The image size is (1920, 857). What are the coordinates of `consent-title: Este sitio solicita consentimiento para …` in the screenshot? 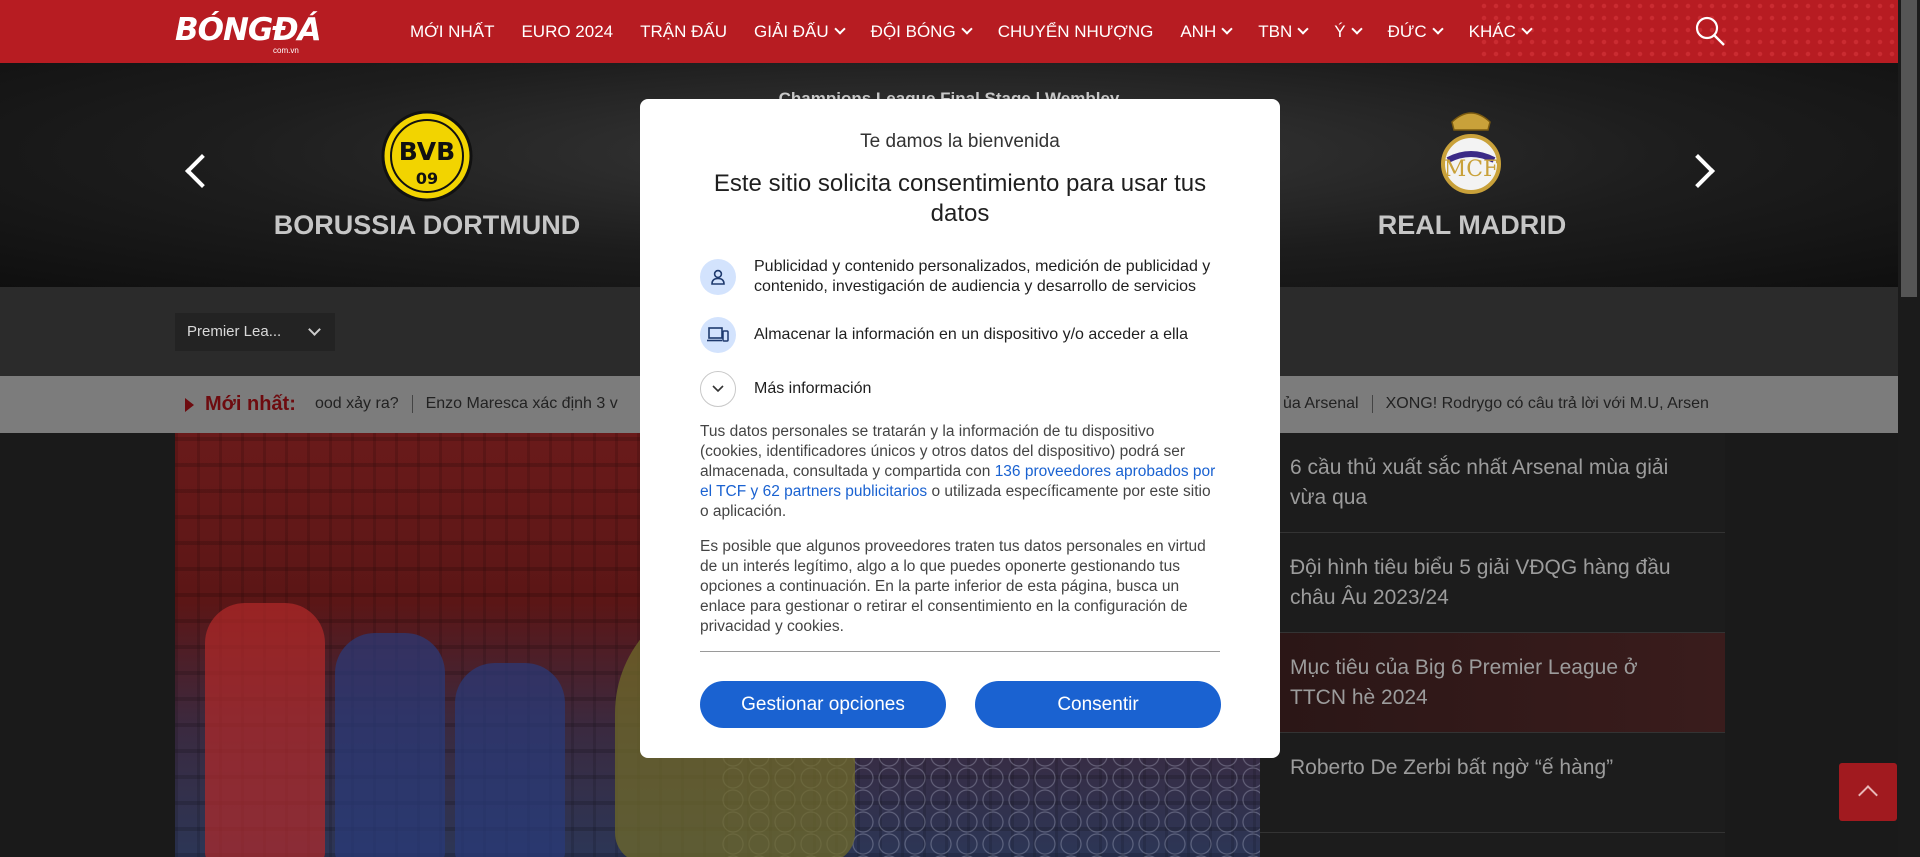 It's located at (960, 198).